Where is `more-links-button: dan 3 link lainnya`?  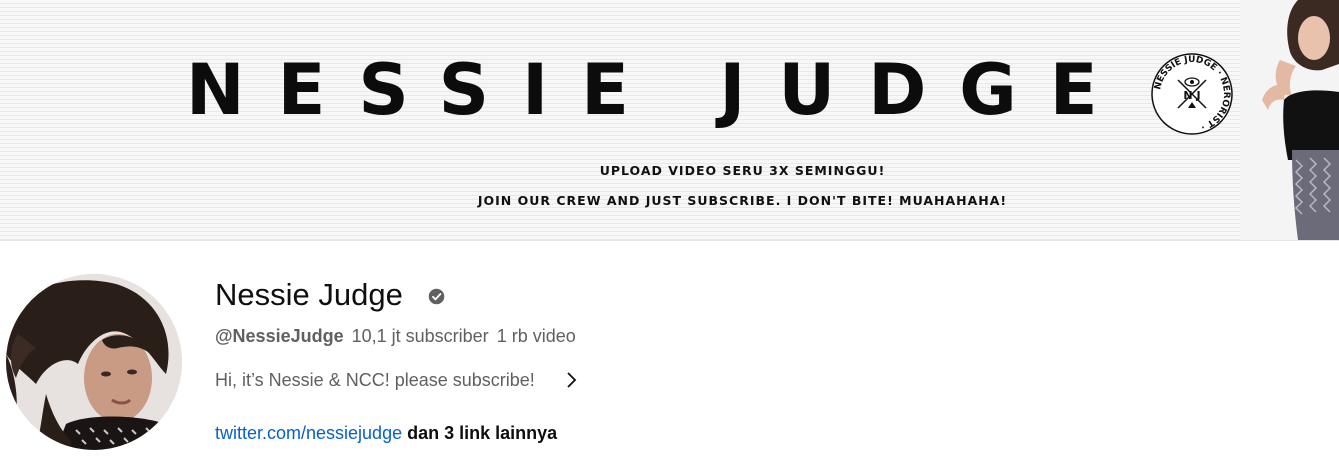 more-links-button: dan 3 link lainnya is located at coordinates (482, 433).